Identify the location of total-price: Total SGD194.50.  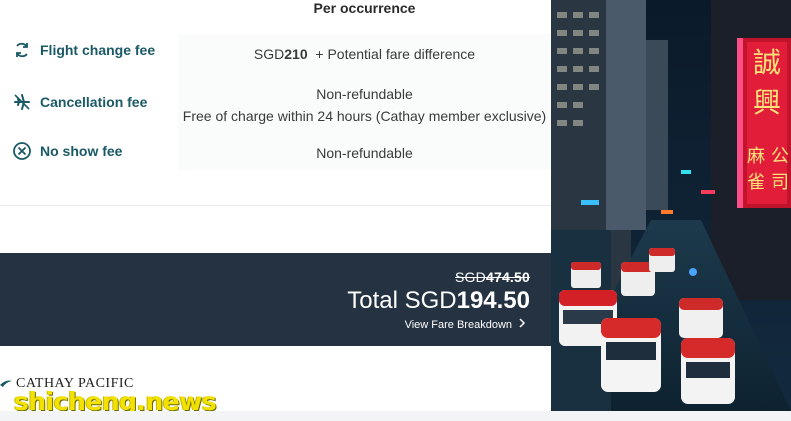
(438, 301).